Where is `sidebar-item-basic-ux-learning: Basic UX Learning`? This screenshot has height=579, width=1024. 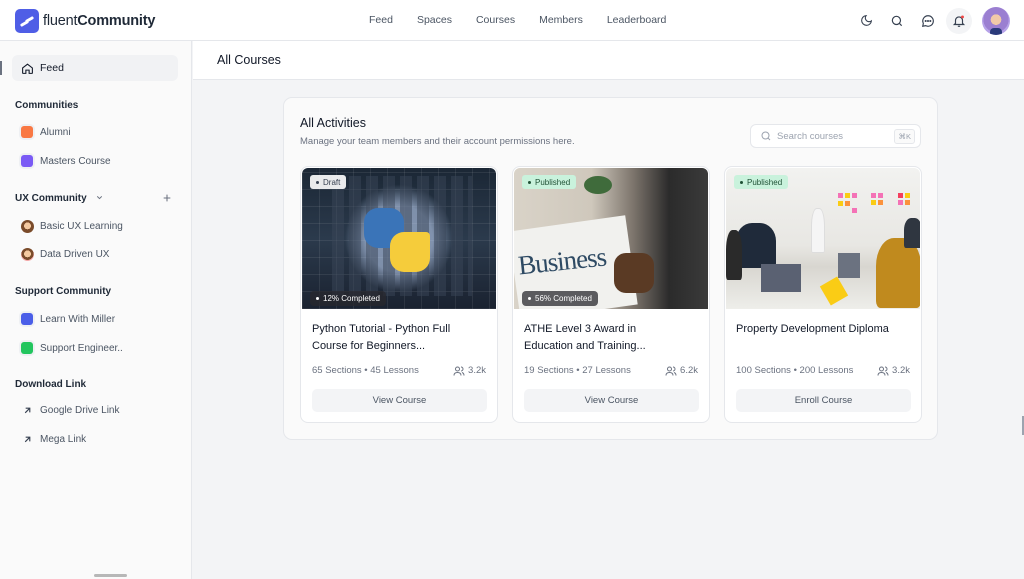 sidebar-item-basic-ux-learning: Basic UX Learning is located at coordinates (72, 226).